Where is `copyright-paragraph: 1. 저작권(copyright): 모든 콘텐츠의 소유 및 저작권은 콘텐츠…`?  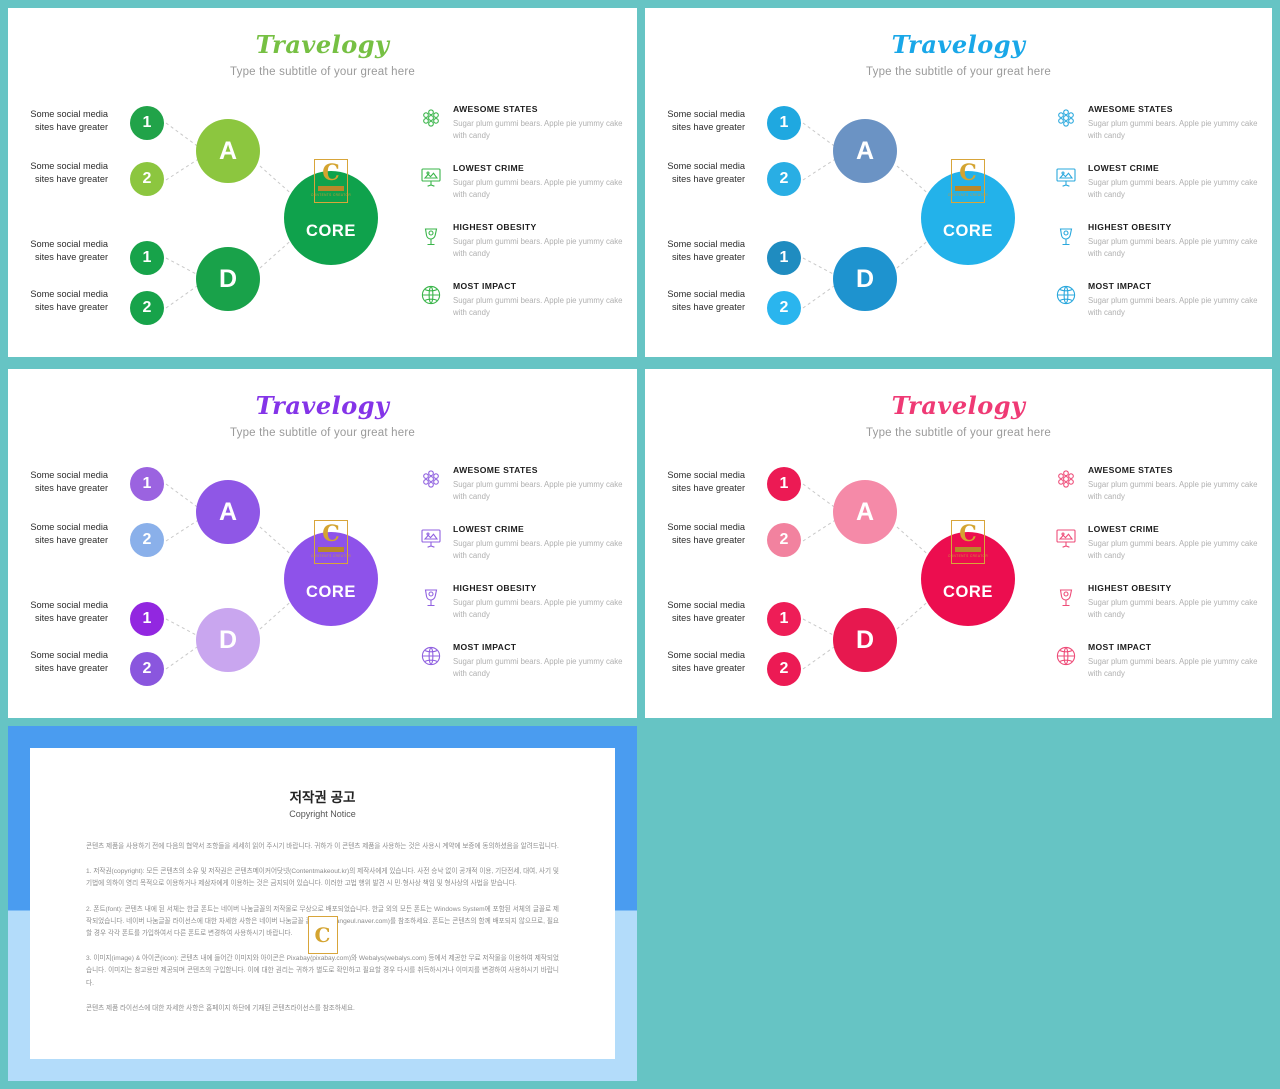 copyright-paragraph: 1. 저작권(copyright): 모든 콘텐츠의 소유 및 저작권은 콘텐츠… is located at coordinates (322, 878).